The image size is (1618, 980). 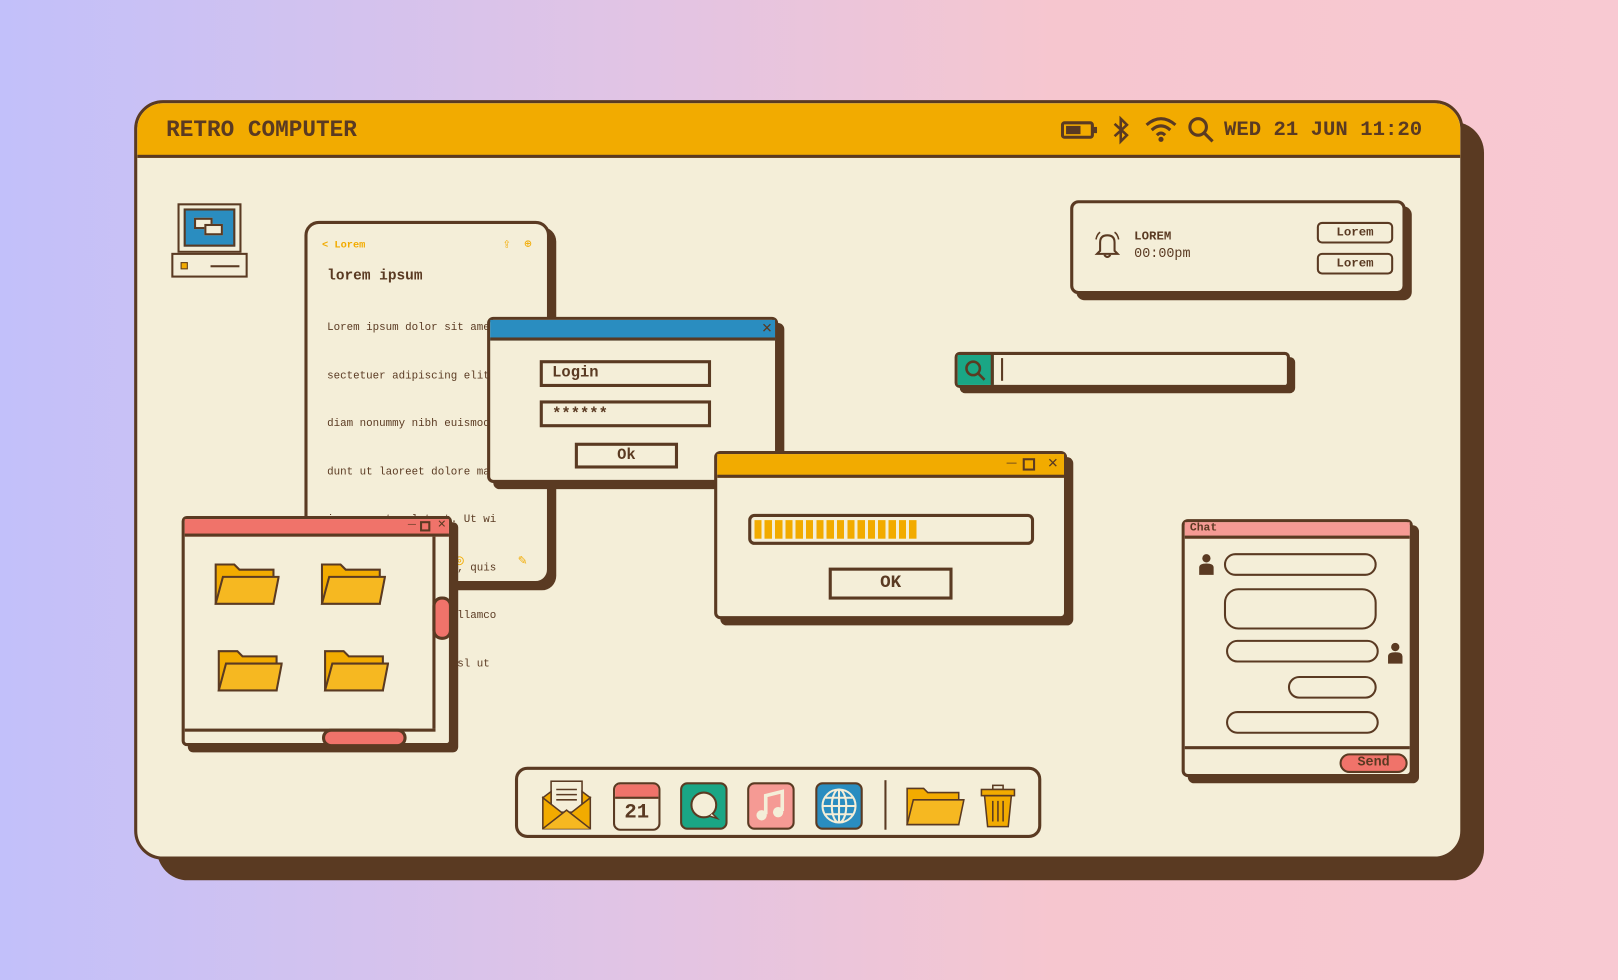 I want to click on progress-bar, so click(x=891, y=529).